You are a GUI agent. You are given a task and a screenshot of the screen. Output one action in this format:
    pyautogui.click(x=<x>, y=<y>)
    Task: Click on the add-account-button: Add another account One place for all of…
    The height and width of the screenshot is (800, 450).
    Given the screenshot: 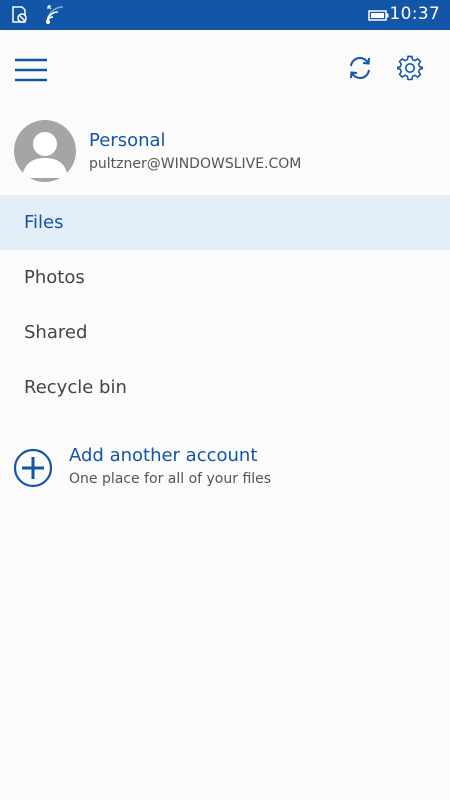 What is the action you would take?
    pyautogui.click(x=225, y=470)
    